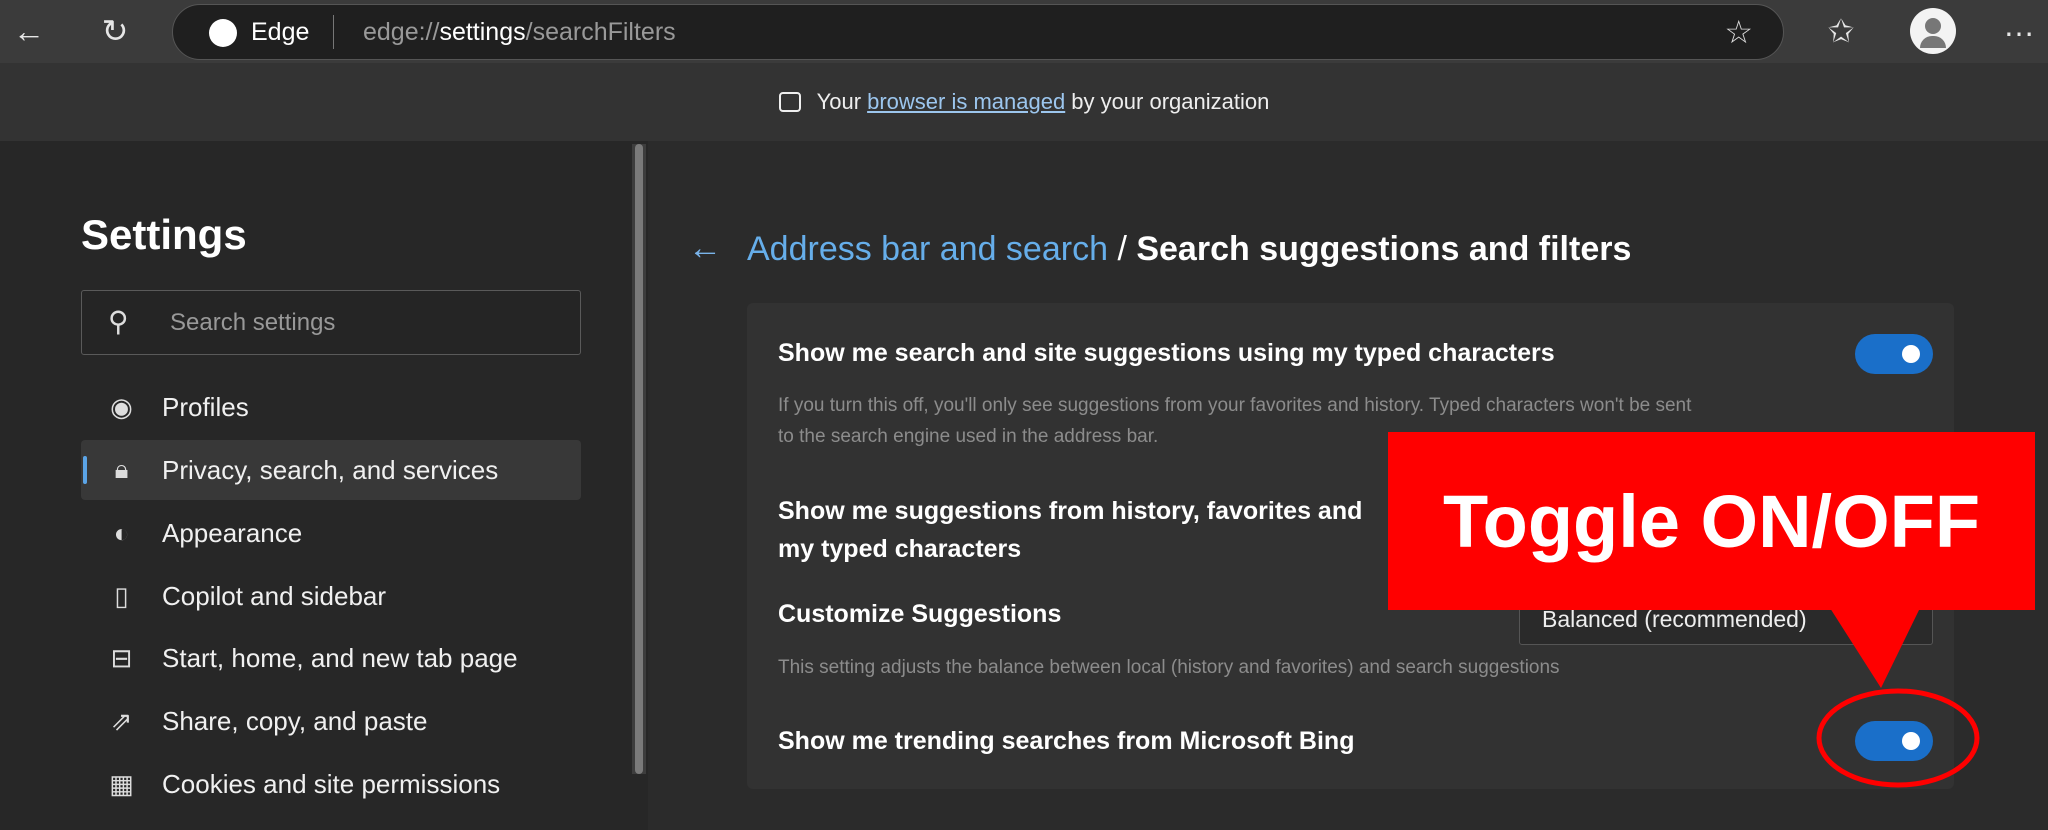  I want to click on callout-pointer, so click(1875, 648).